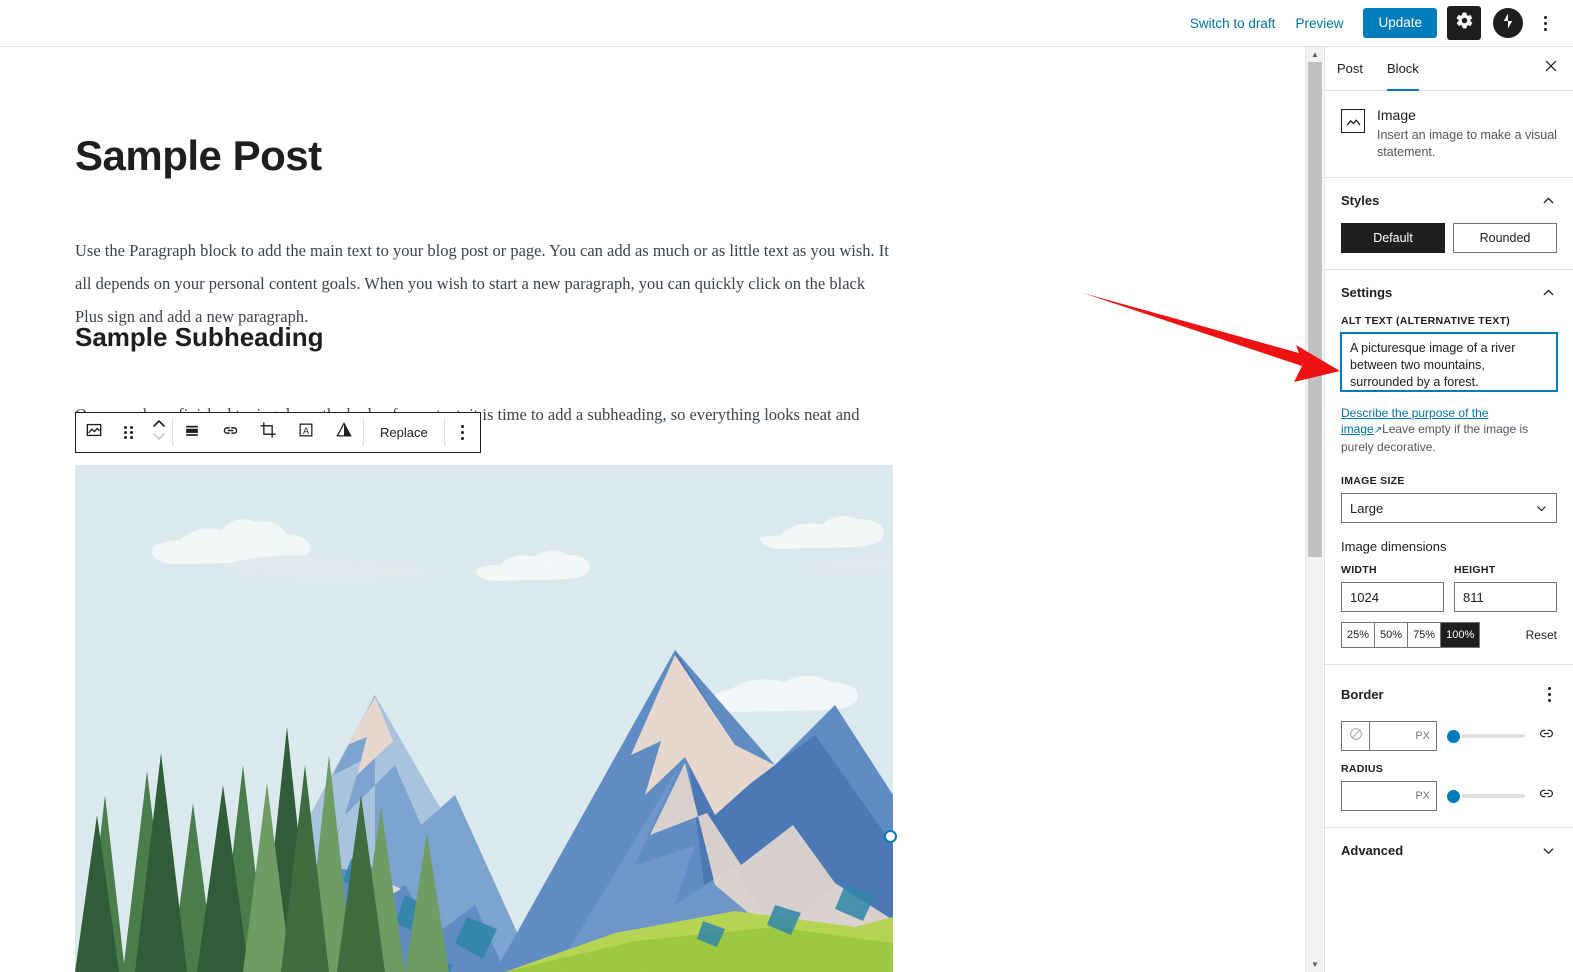 Image resolution: width=1573 pixels, height=972 pixels. Describe the element at coordinates (1392, 597) in the screenshot. I see `width-input: 1024` at that location.